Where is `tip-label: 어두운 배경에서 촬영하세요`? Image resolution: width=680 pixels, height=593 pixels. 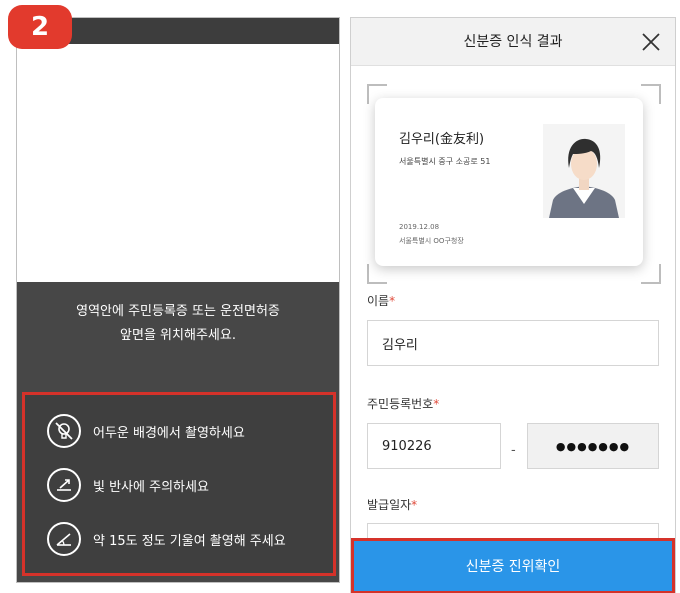 tip-label: 어두운 배경에서 촬영하세요 is located at coordinates (169, 433).